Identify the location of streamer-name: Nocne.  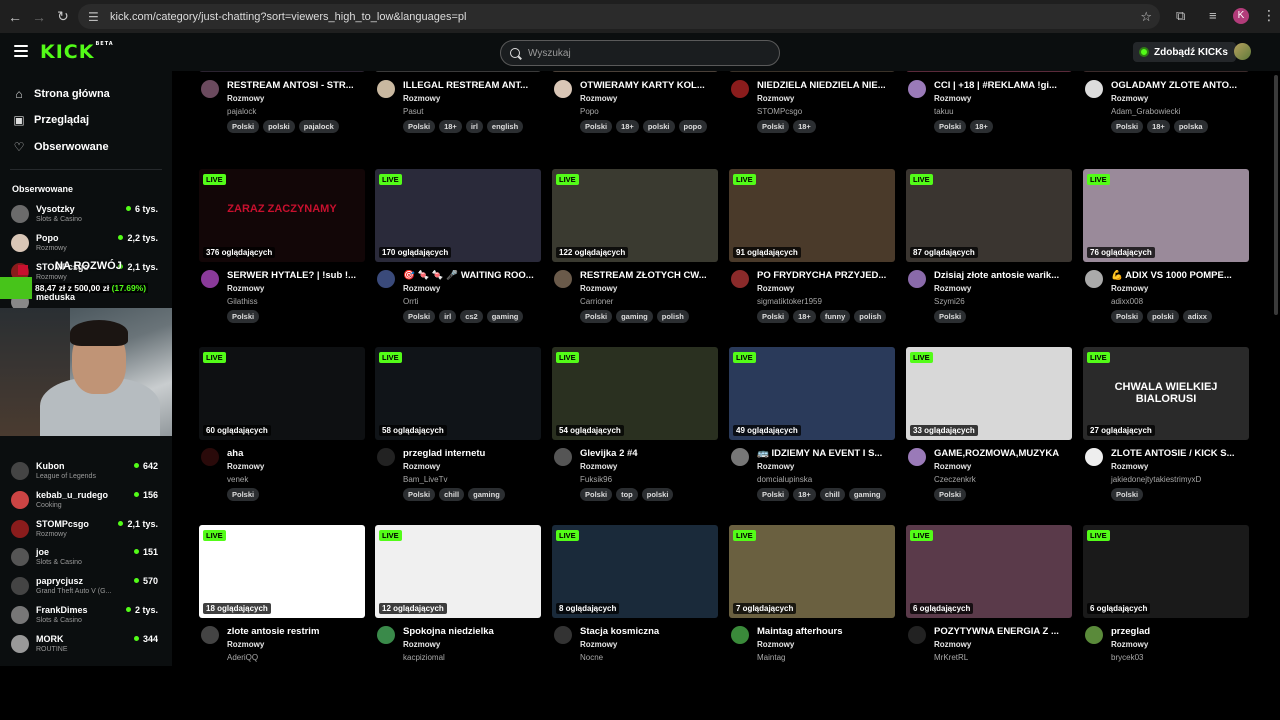
(591, 657).